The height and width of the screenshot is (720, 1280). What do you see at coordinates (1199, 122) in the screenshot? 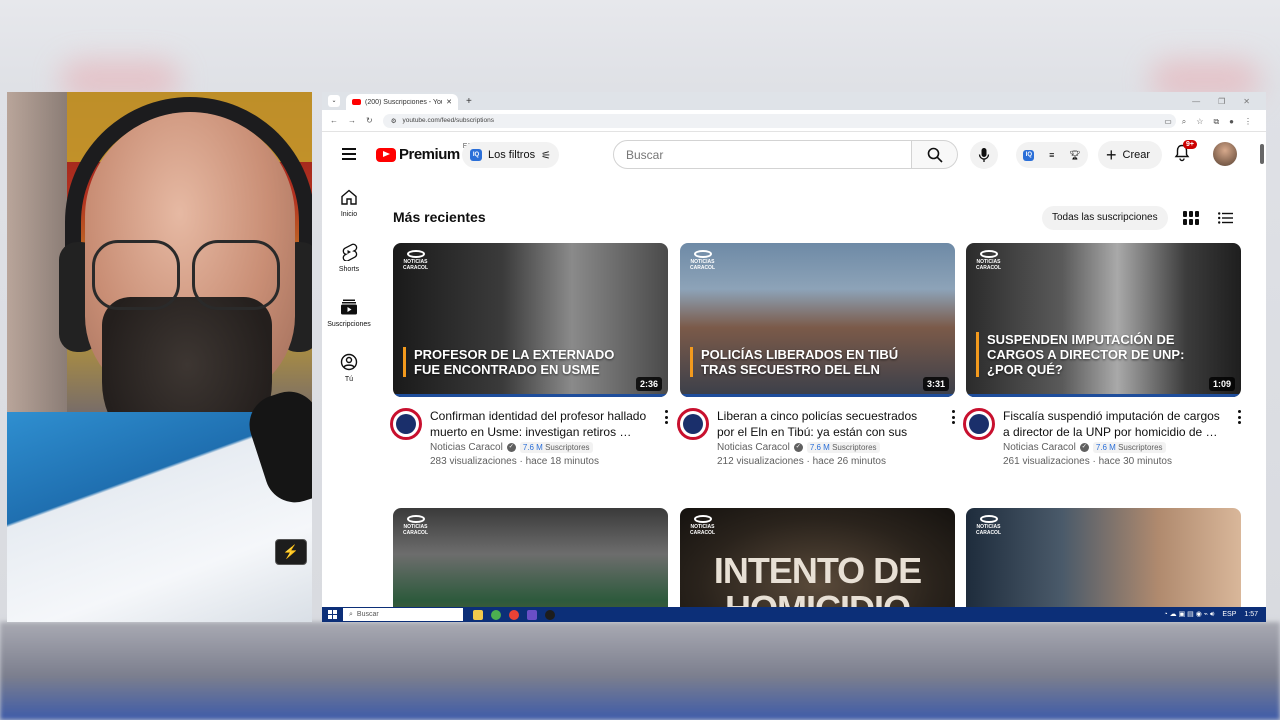
I see `bookmark-star-icon: ☆` at bounding box center [1199, 122].